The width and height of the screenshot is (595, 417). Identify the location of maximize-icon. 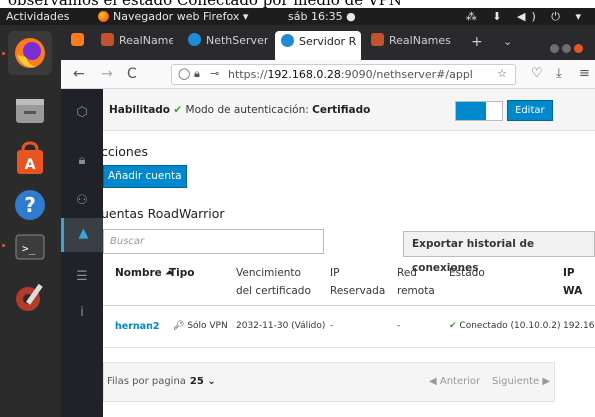
(566, 48).